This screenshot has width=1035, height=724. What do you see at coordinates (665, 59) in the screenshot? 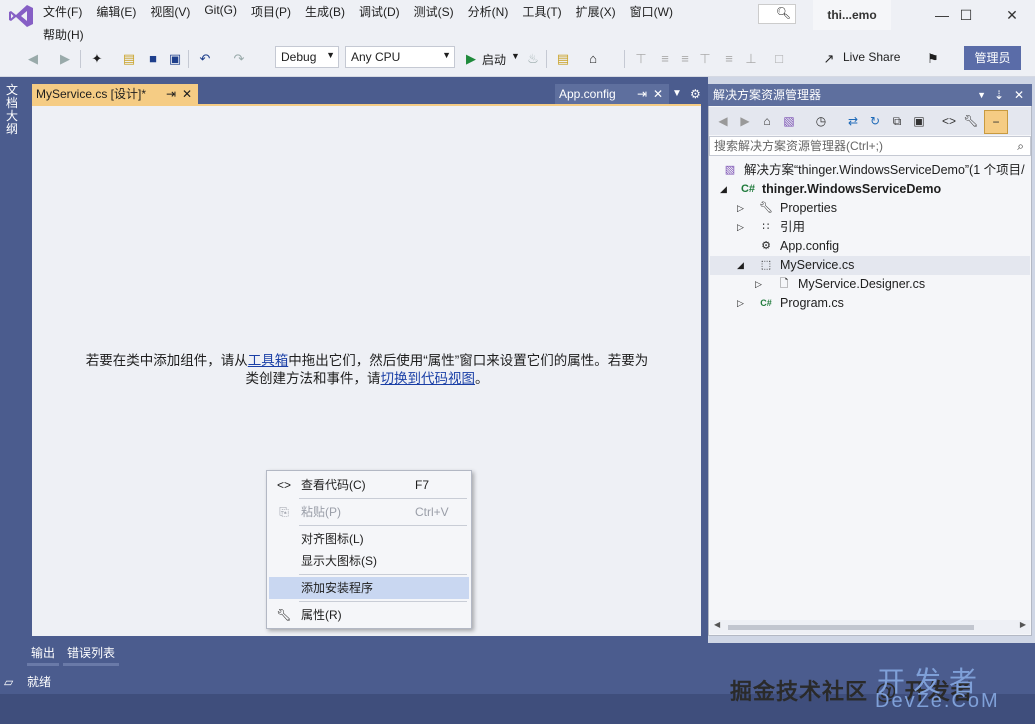
I see `align-center-icon: ≡` at bounding box center [665, 59].